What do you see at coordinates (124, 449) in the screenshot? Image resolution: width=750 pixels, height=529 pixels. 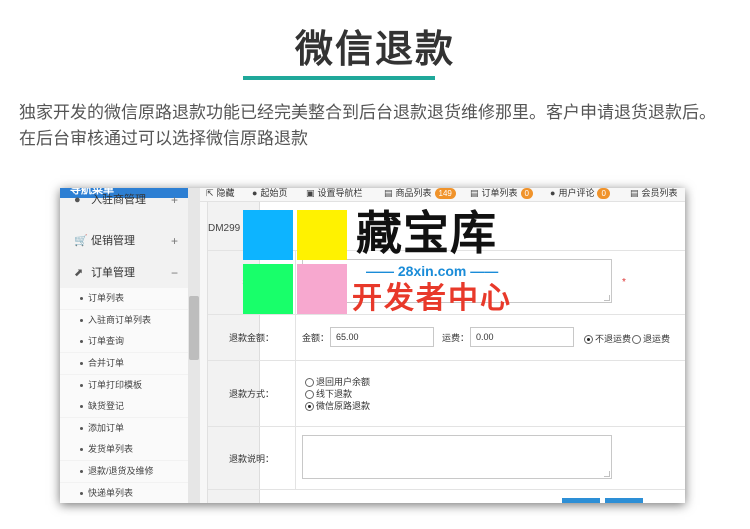 I see `sidebar-subitem: 发货单列表` at bounding box center [124, 449].